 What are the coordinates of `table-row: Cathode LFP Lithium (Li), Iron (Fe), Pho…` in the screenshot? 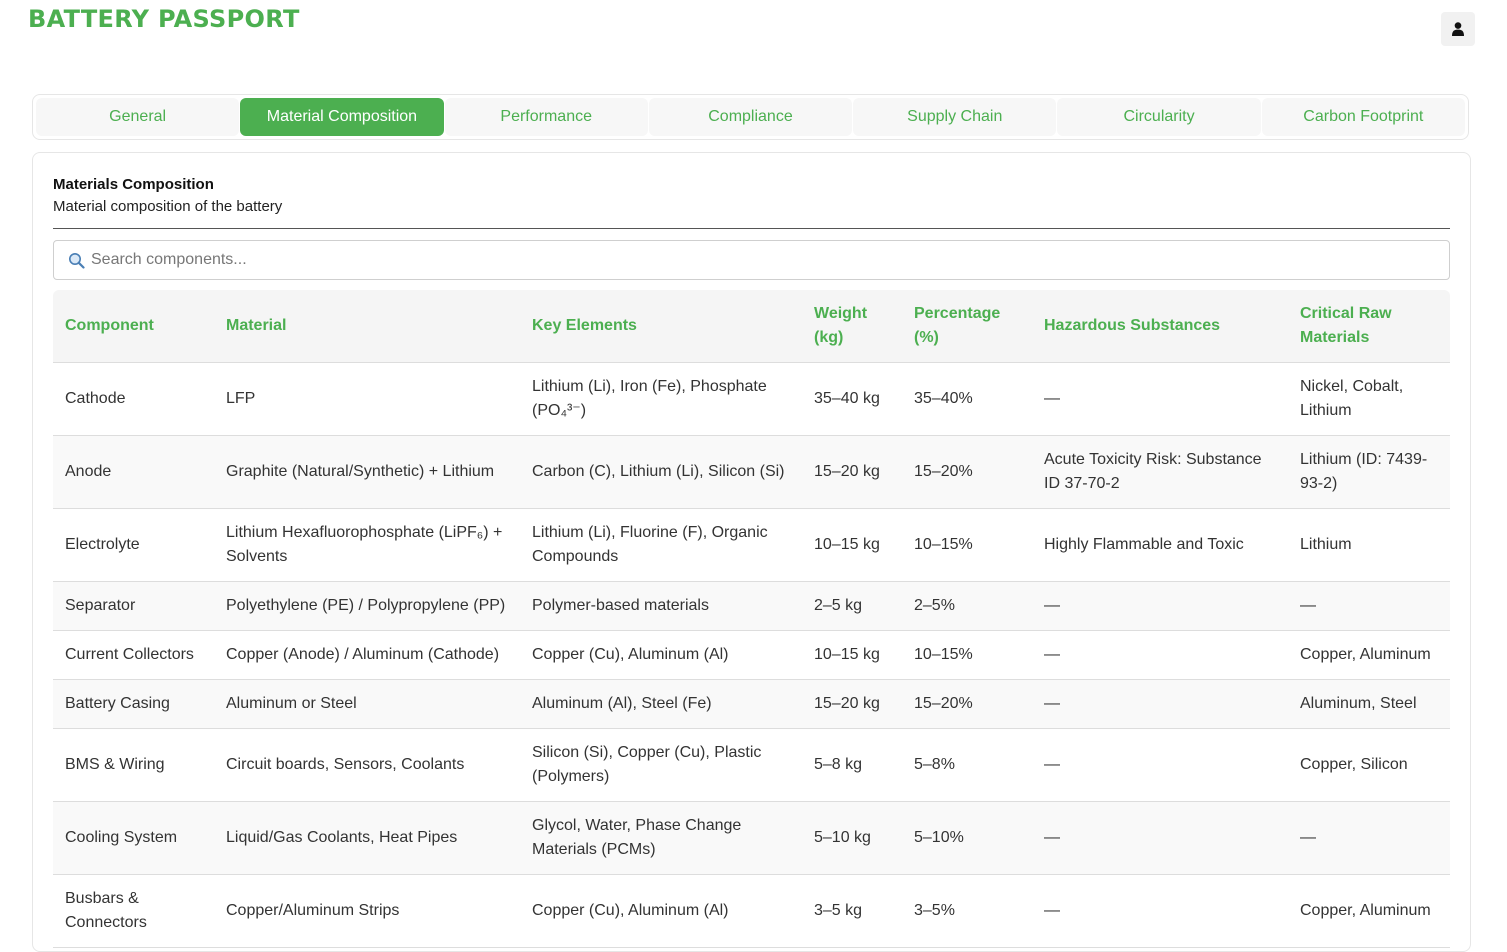 It's located at (751, 399).